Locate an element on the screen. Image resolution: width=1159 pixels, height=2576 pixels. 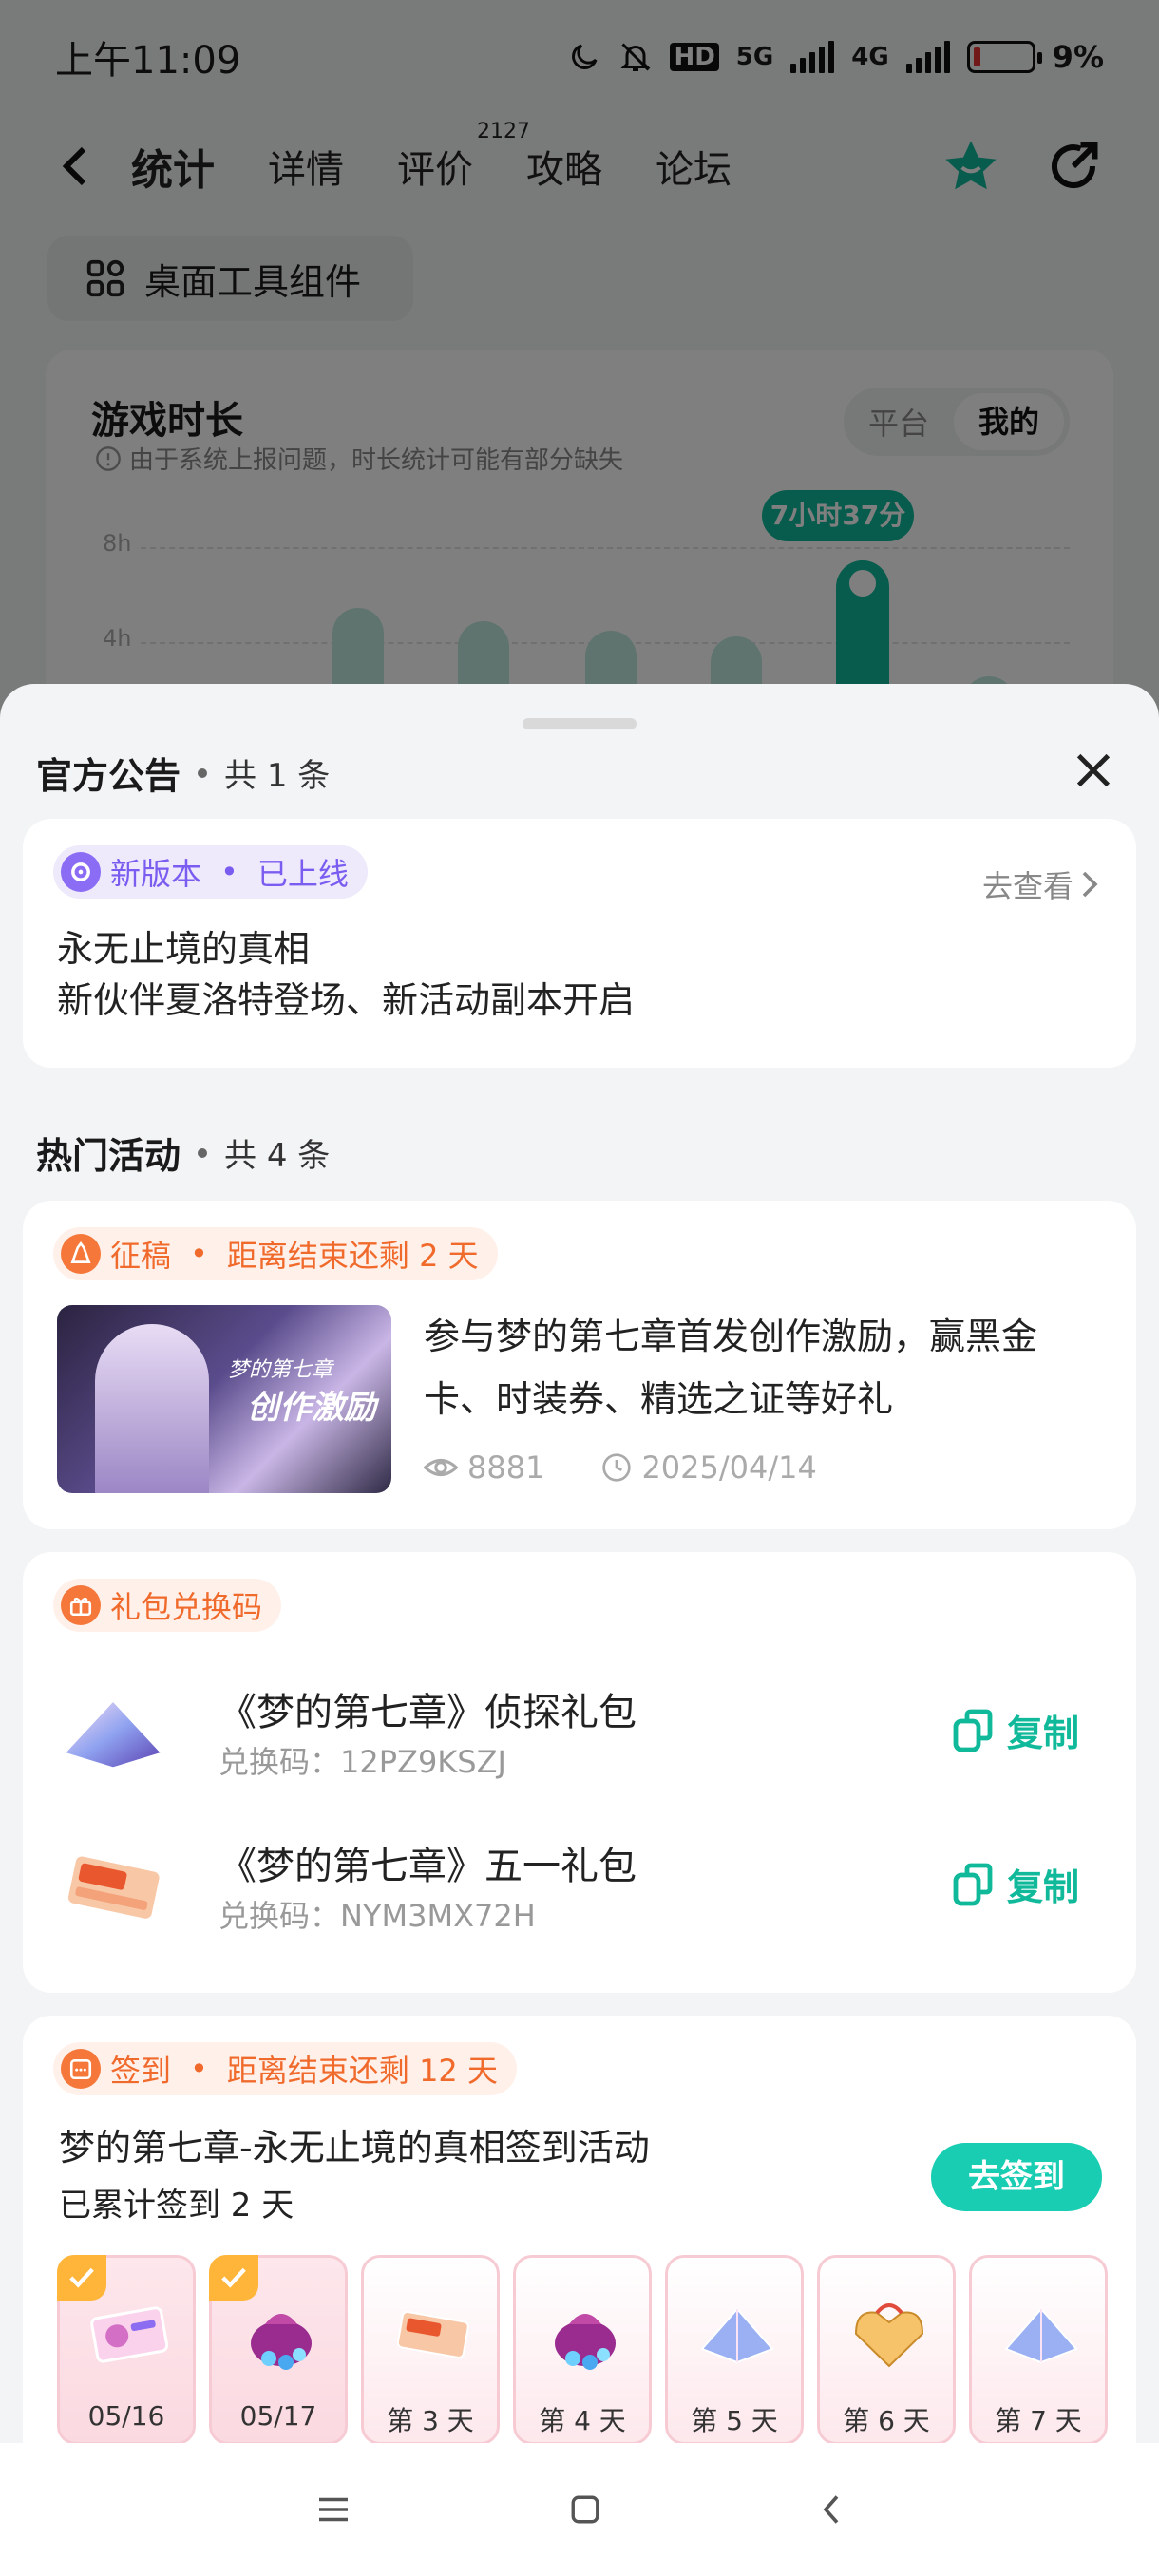
activities-count: 共 4 条 is located at coordinates (277, 1156).